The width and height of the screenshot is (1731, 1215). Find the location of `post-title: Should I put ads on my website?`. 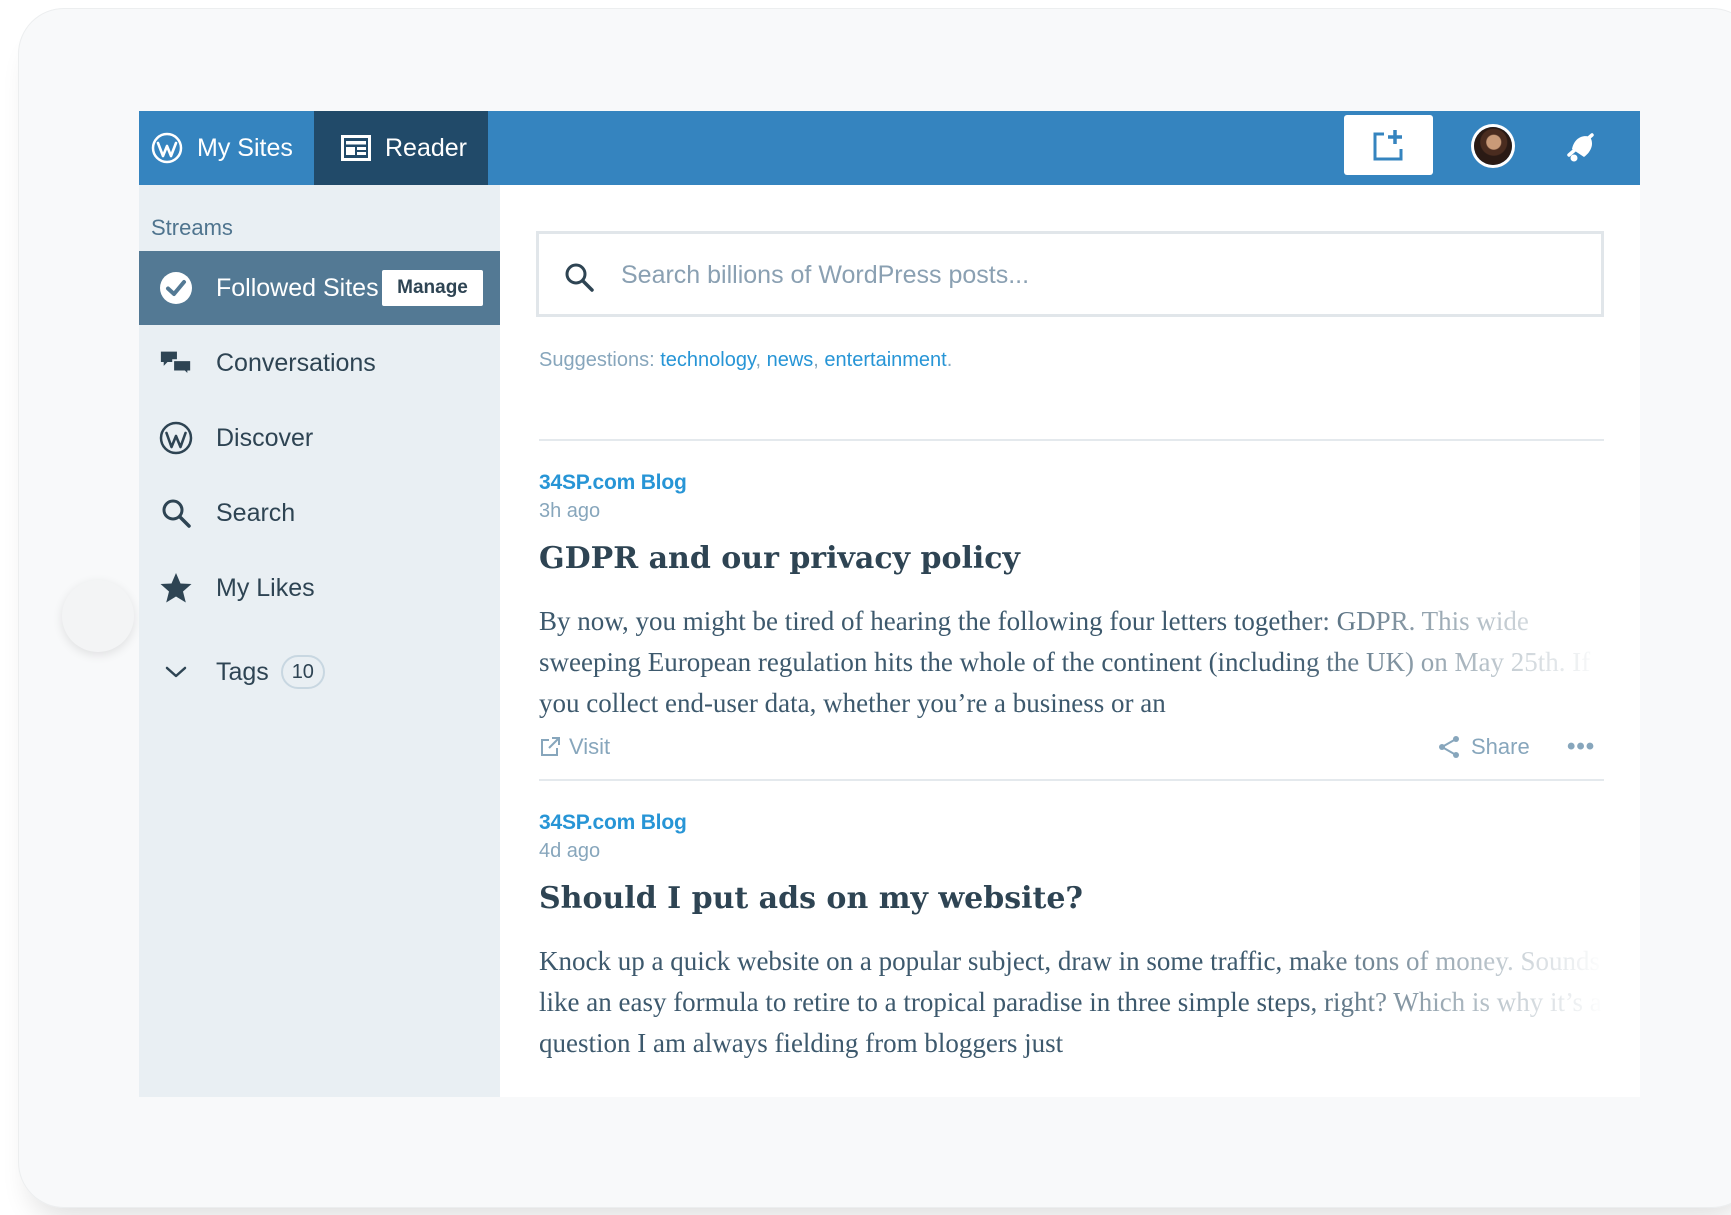

post-title: Should I put ads on my website? is located at coordinates (811, 898).